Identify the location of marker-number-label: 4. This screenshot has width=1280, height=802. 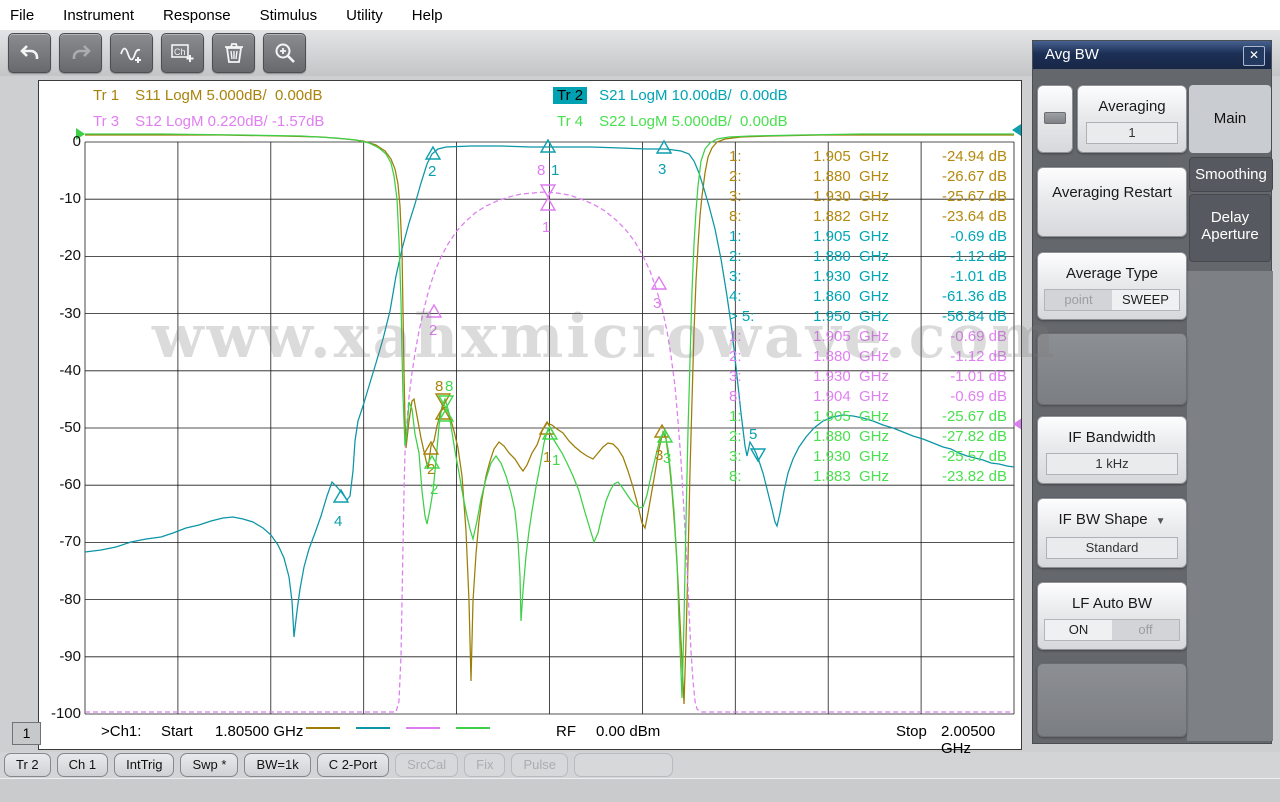
(338, 521).